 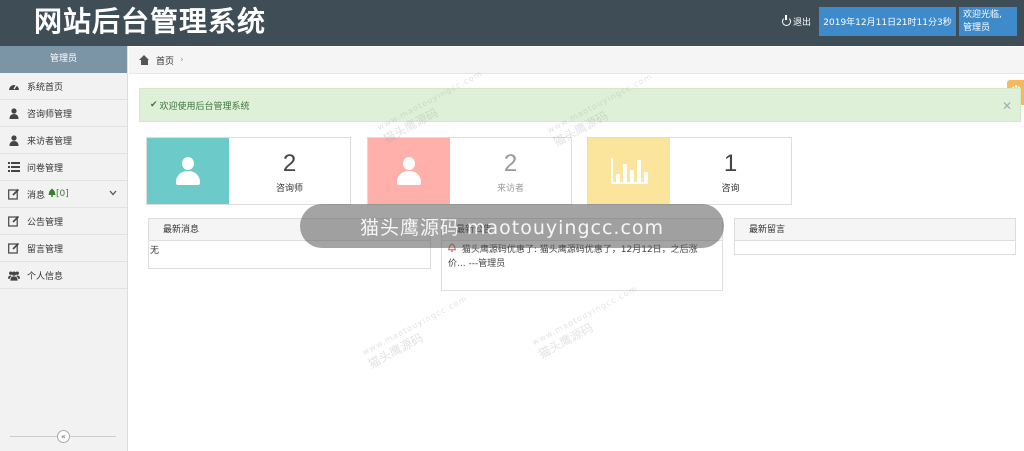 What do you see at coordinates (14, 86) in the screenshot?
I see `dashboard-icon` at bounding box center [14, 86].